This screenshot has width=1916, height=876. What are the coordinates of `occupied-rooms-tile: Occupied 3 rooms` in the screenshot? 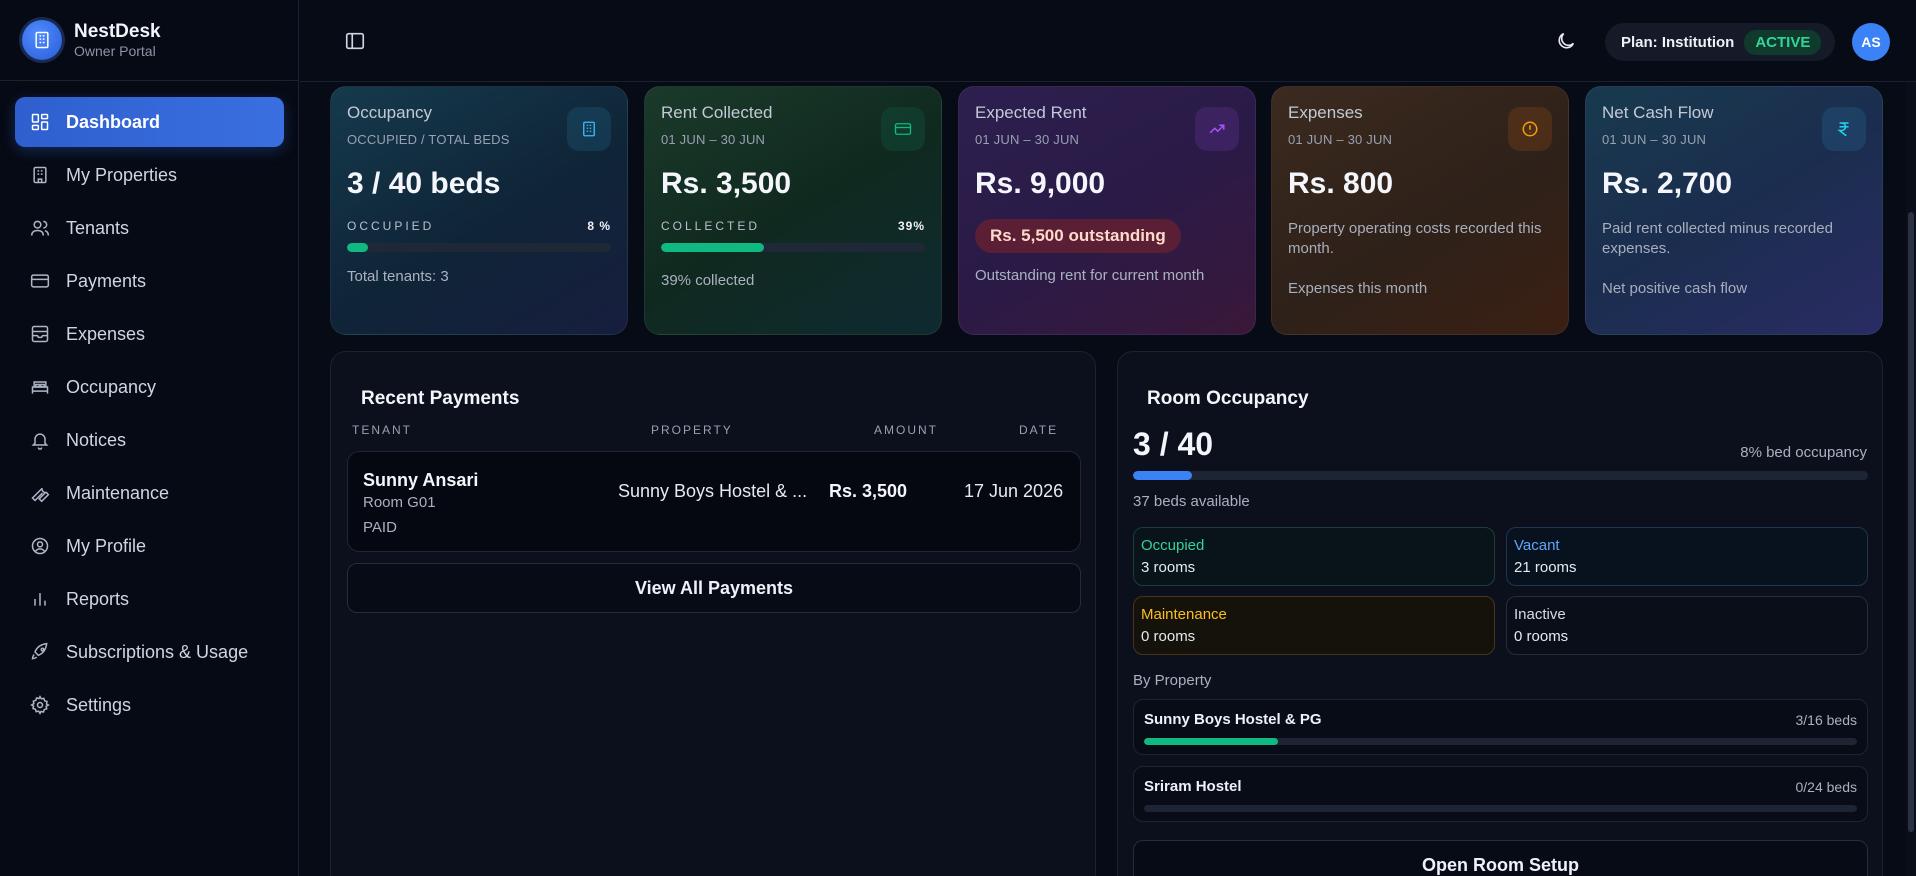 It's located at (1314, 556).